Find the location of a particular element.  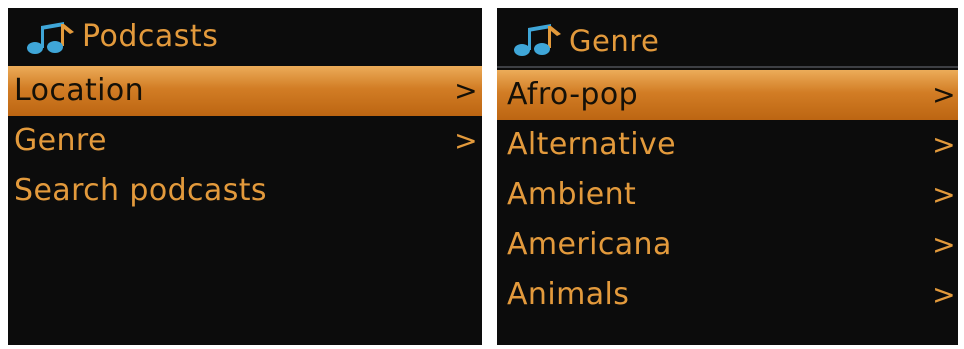

menu-item-label: Location is located at coordinates (79, 90).